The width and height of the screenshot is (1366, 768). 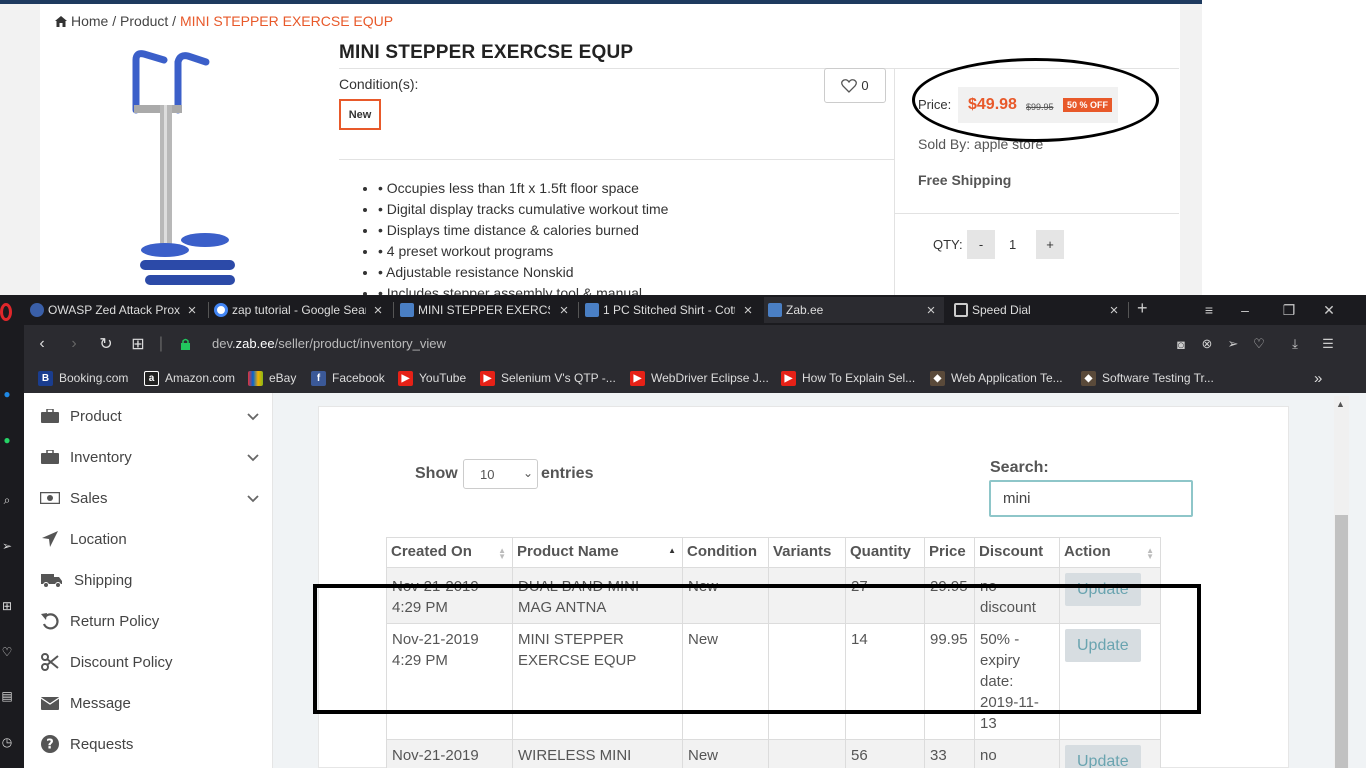 What do you see at coordinates (102, 744) in the screenshot?
I see `sidebar-item-label: Requests` at bounding box center [102, 744].